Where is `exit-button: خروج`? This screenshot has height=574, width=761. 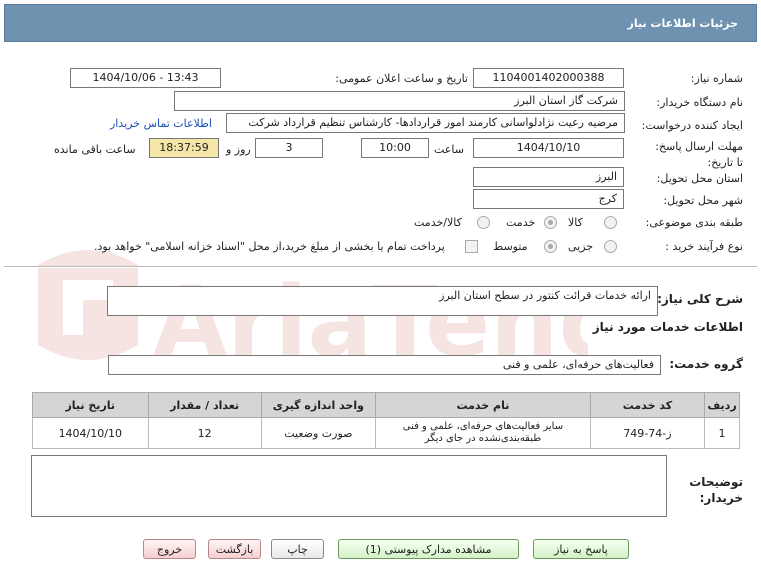 exit-button: خروج is located at coordinates (169, 549).